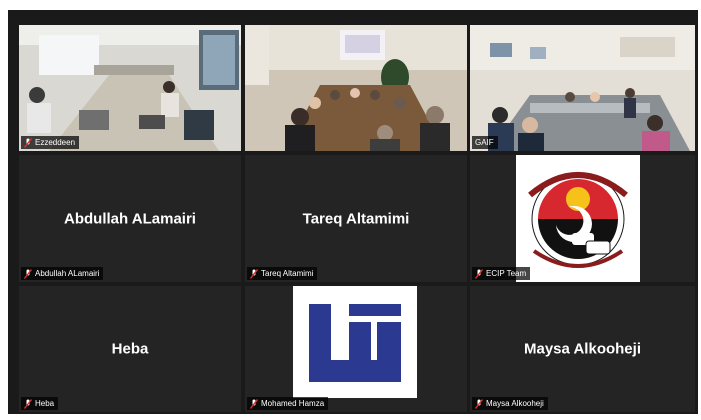 This screenshot has width=701, height=420. I want to click on participant-tile: Mohamed Hamza, so click(356, 349).